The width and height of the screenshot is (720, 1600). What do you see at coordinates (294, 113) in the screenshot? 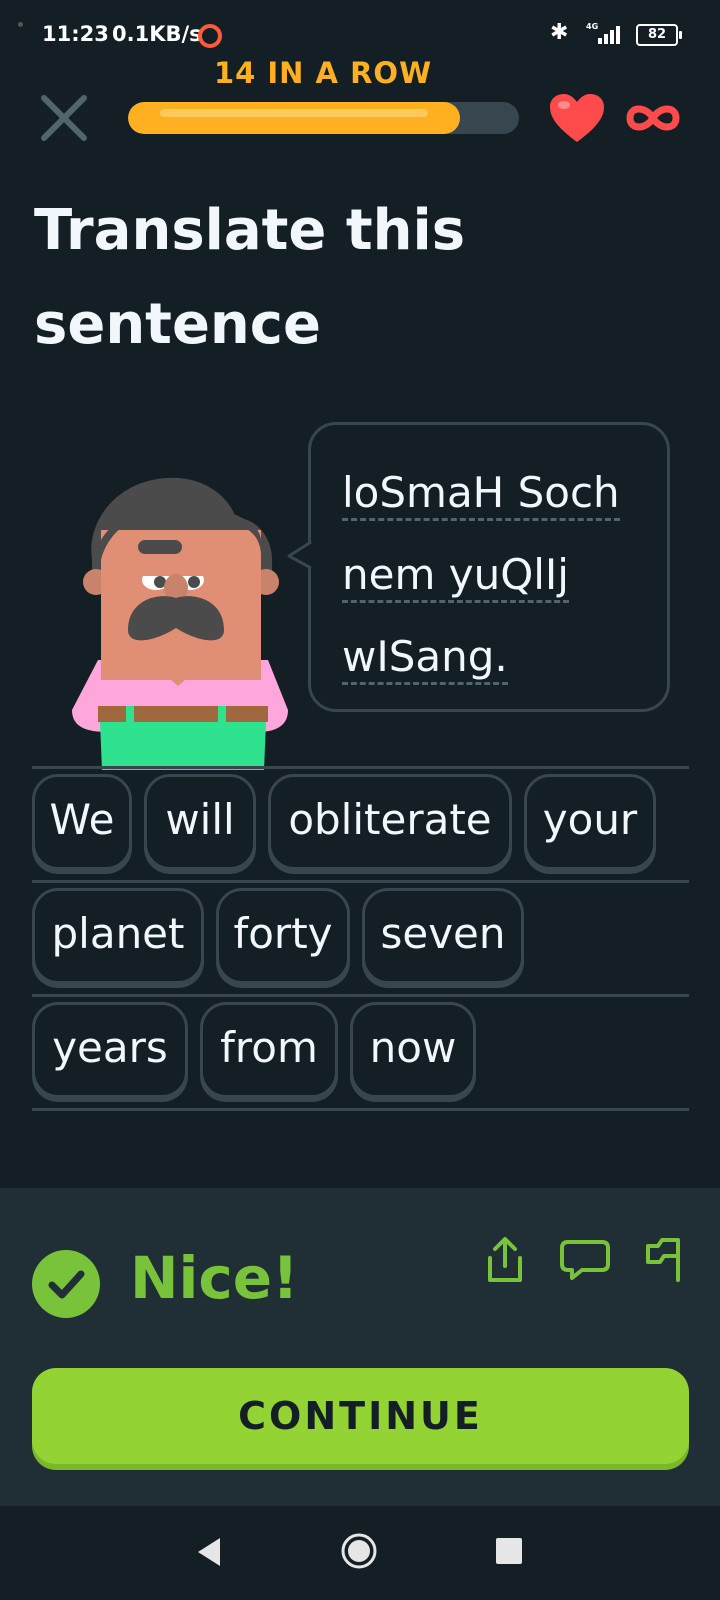
I see `progress-shine` at bounding box center [294, 113].